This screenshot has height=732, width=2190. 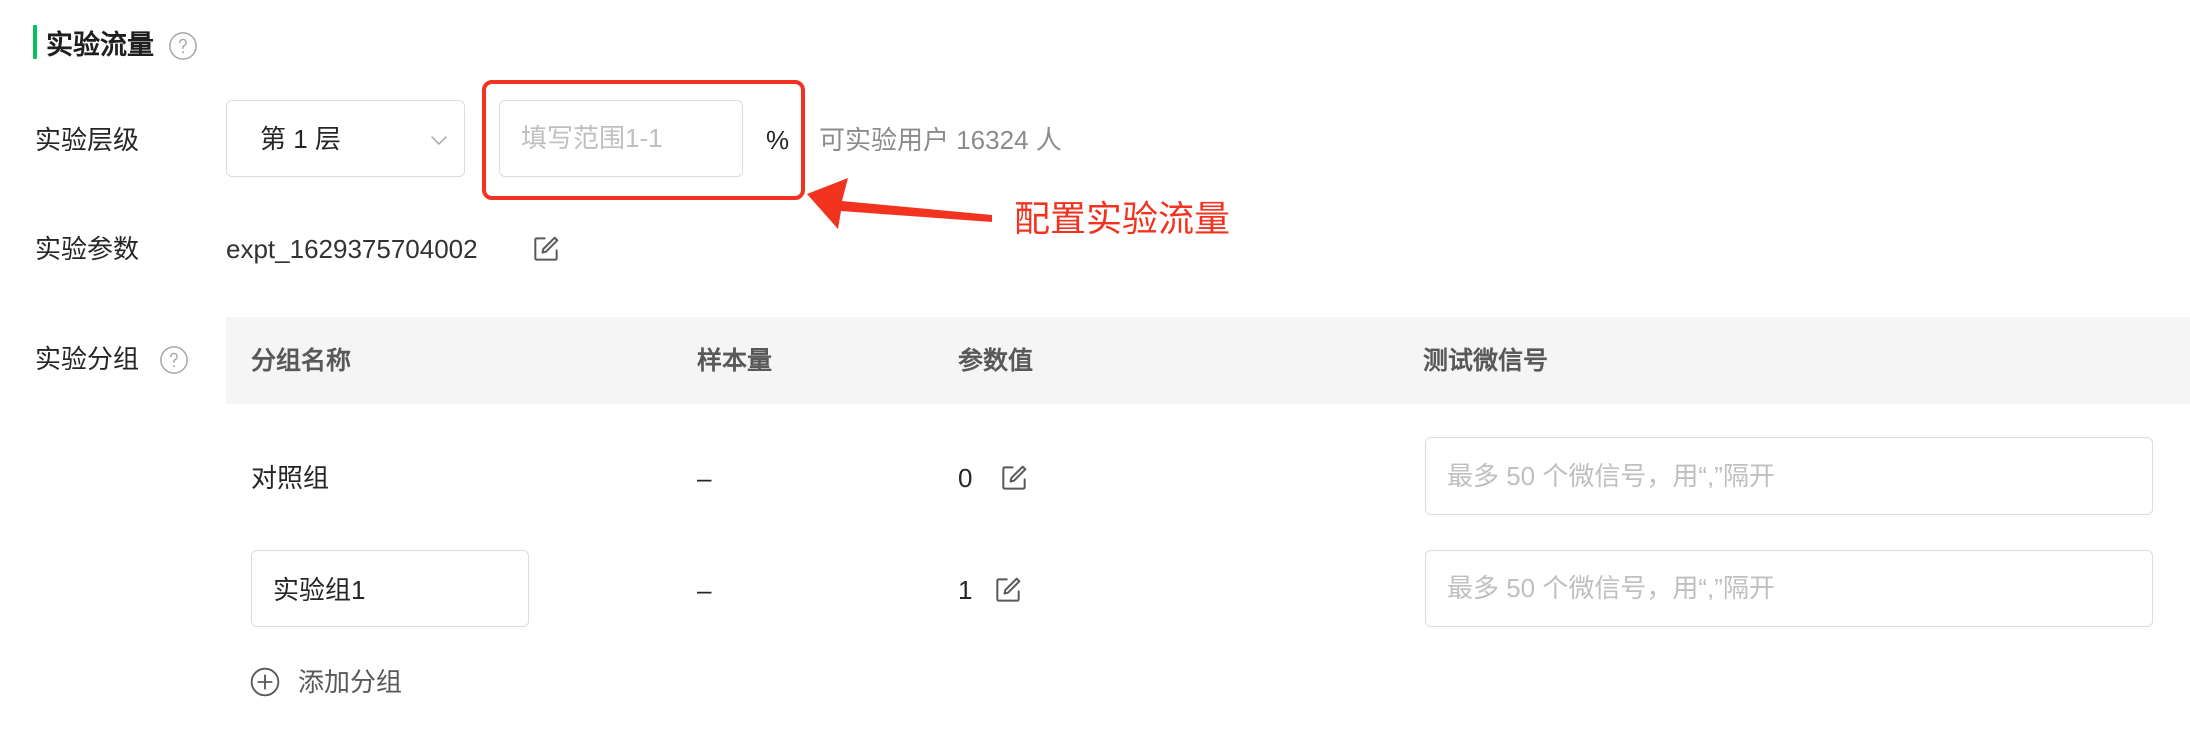 What do you see at coordinates (87, 140) in the screenshot?
I see `layer-label: 实验层级` at bounding box center [87, 140].